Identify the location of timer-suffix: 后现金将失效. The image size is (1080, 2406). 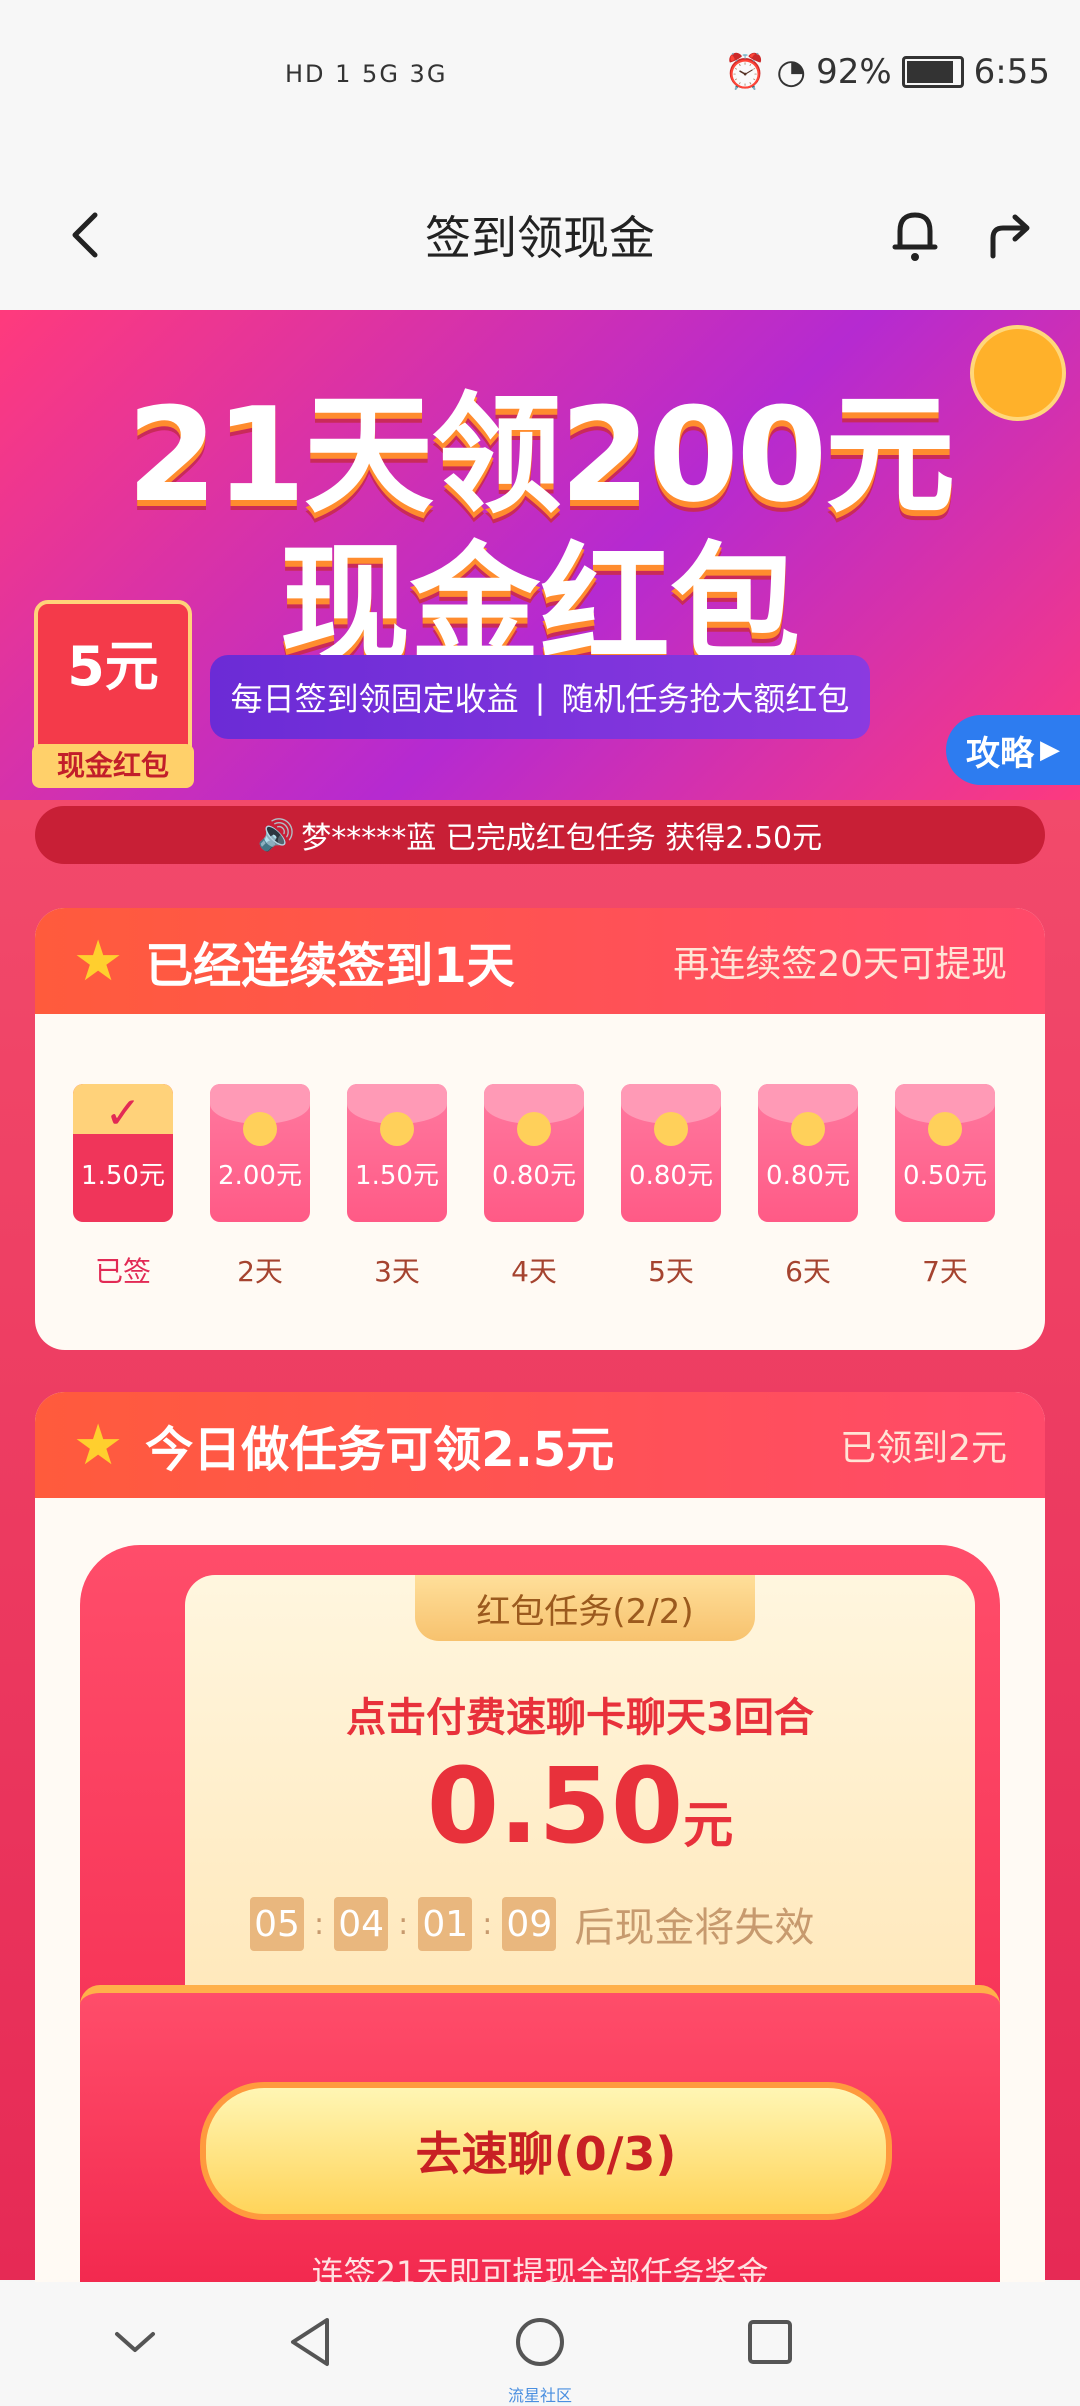
(694, 1928).